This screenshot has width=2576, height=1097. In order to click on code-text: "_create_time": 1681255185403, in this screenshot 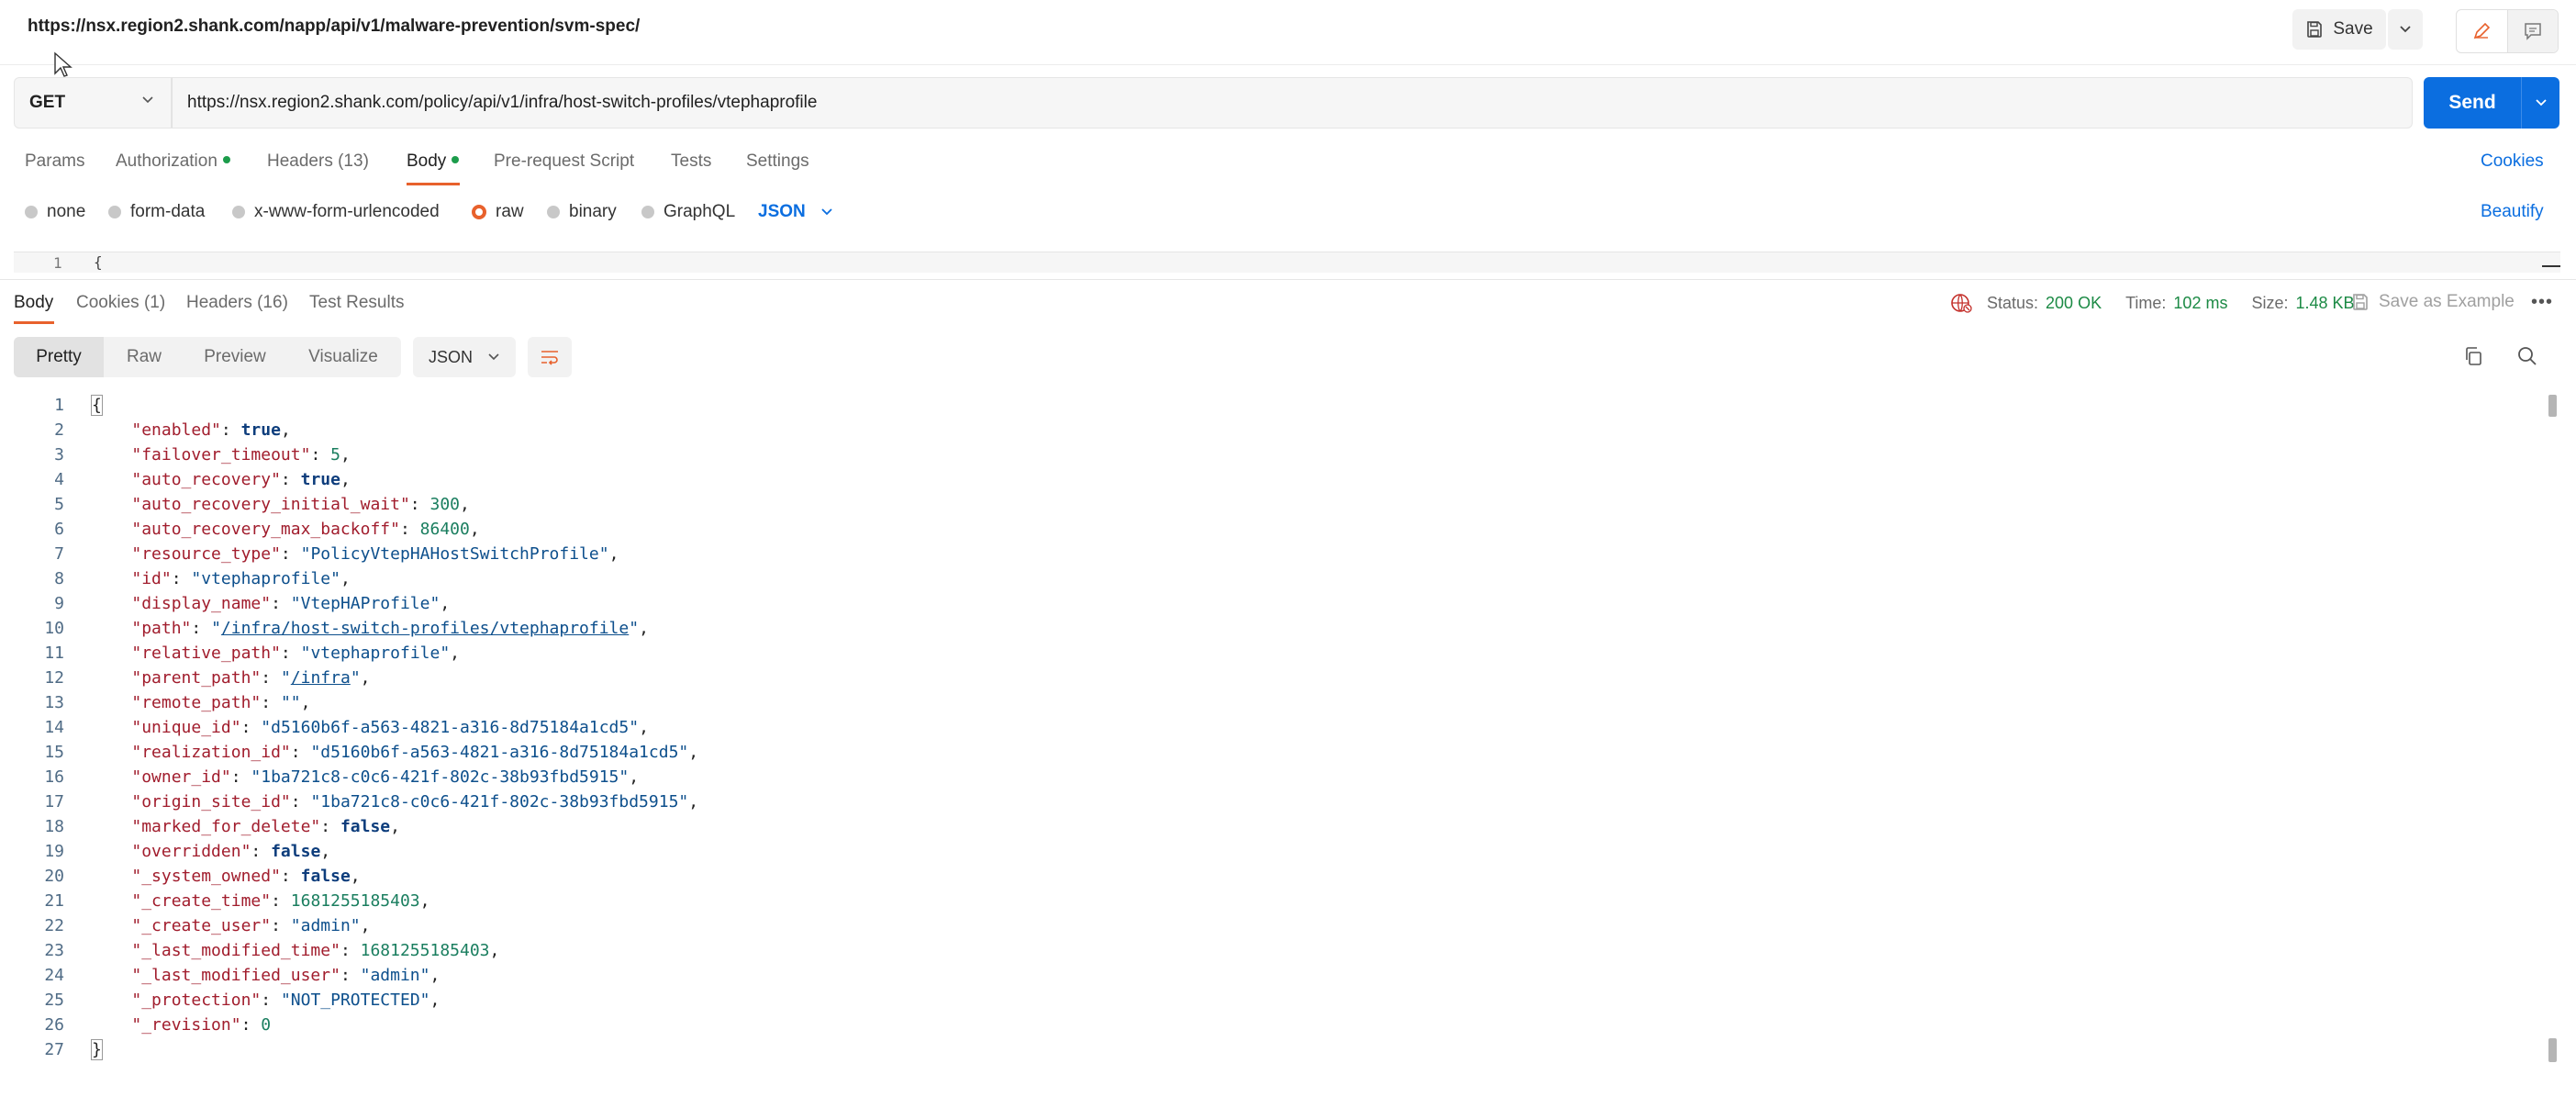, I will do `click(260, 901)`.